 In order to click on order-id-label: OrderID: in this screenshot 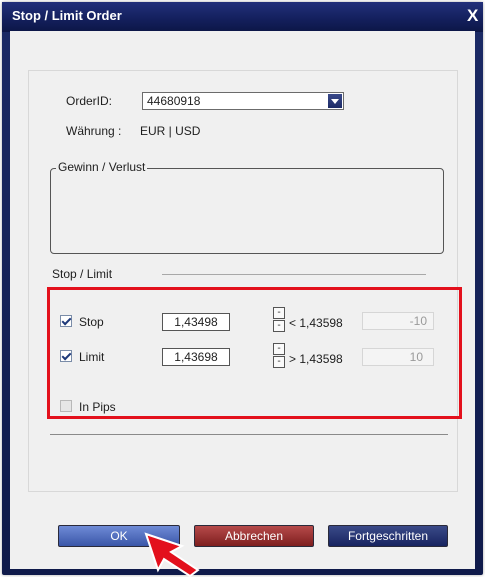, I will do `click(89, 101)`.